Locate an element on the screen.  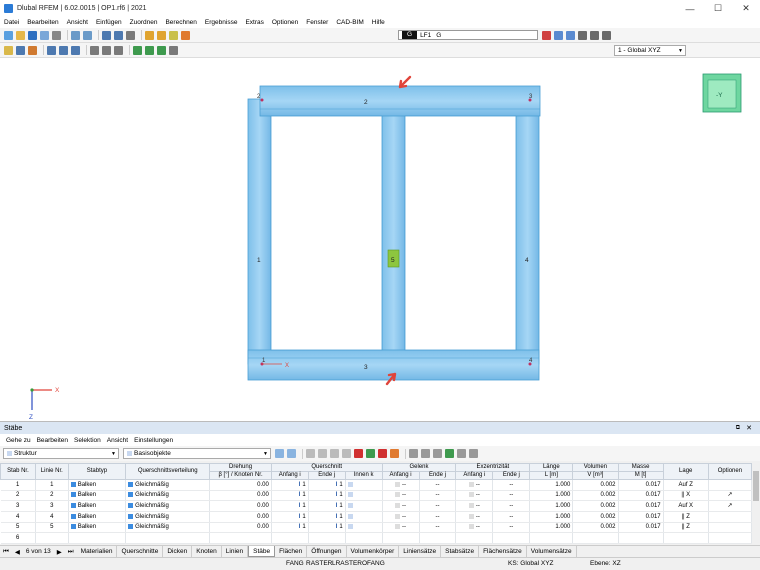
cell-lage: Auf X is located at coordinates (686, 506).